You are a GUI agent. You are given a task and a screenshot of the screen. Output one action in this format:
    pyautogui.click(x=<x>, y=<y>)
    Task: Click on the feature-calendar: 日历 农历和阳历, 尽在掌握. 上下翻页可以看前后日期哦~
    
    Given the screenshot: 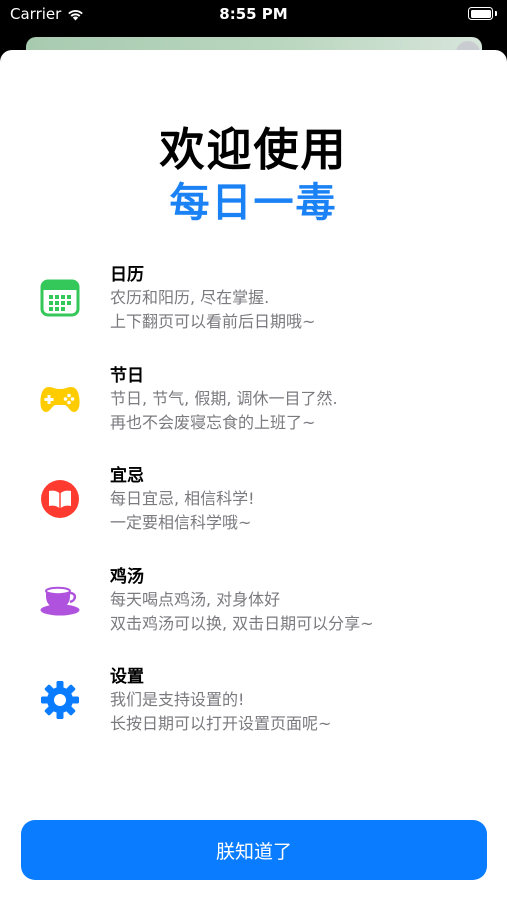 What is the action you would take?
    pyautogui.click(x=253, y=298)
    